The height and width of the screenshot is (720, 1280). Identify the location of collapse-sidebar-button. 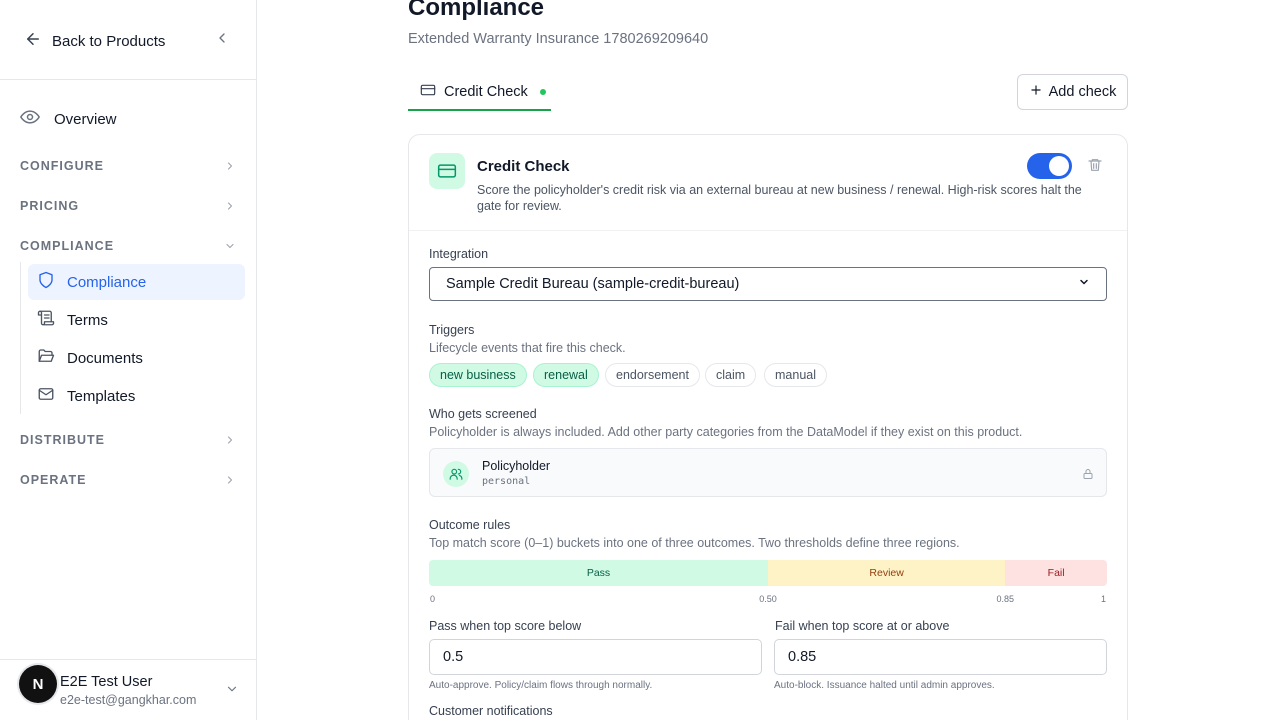
(222, 40).